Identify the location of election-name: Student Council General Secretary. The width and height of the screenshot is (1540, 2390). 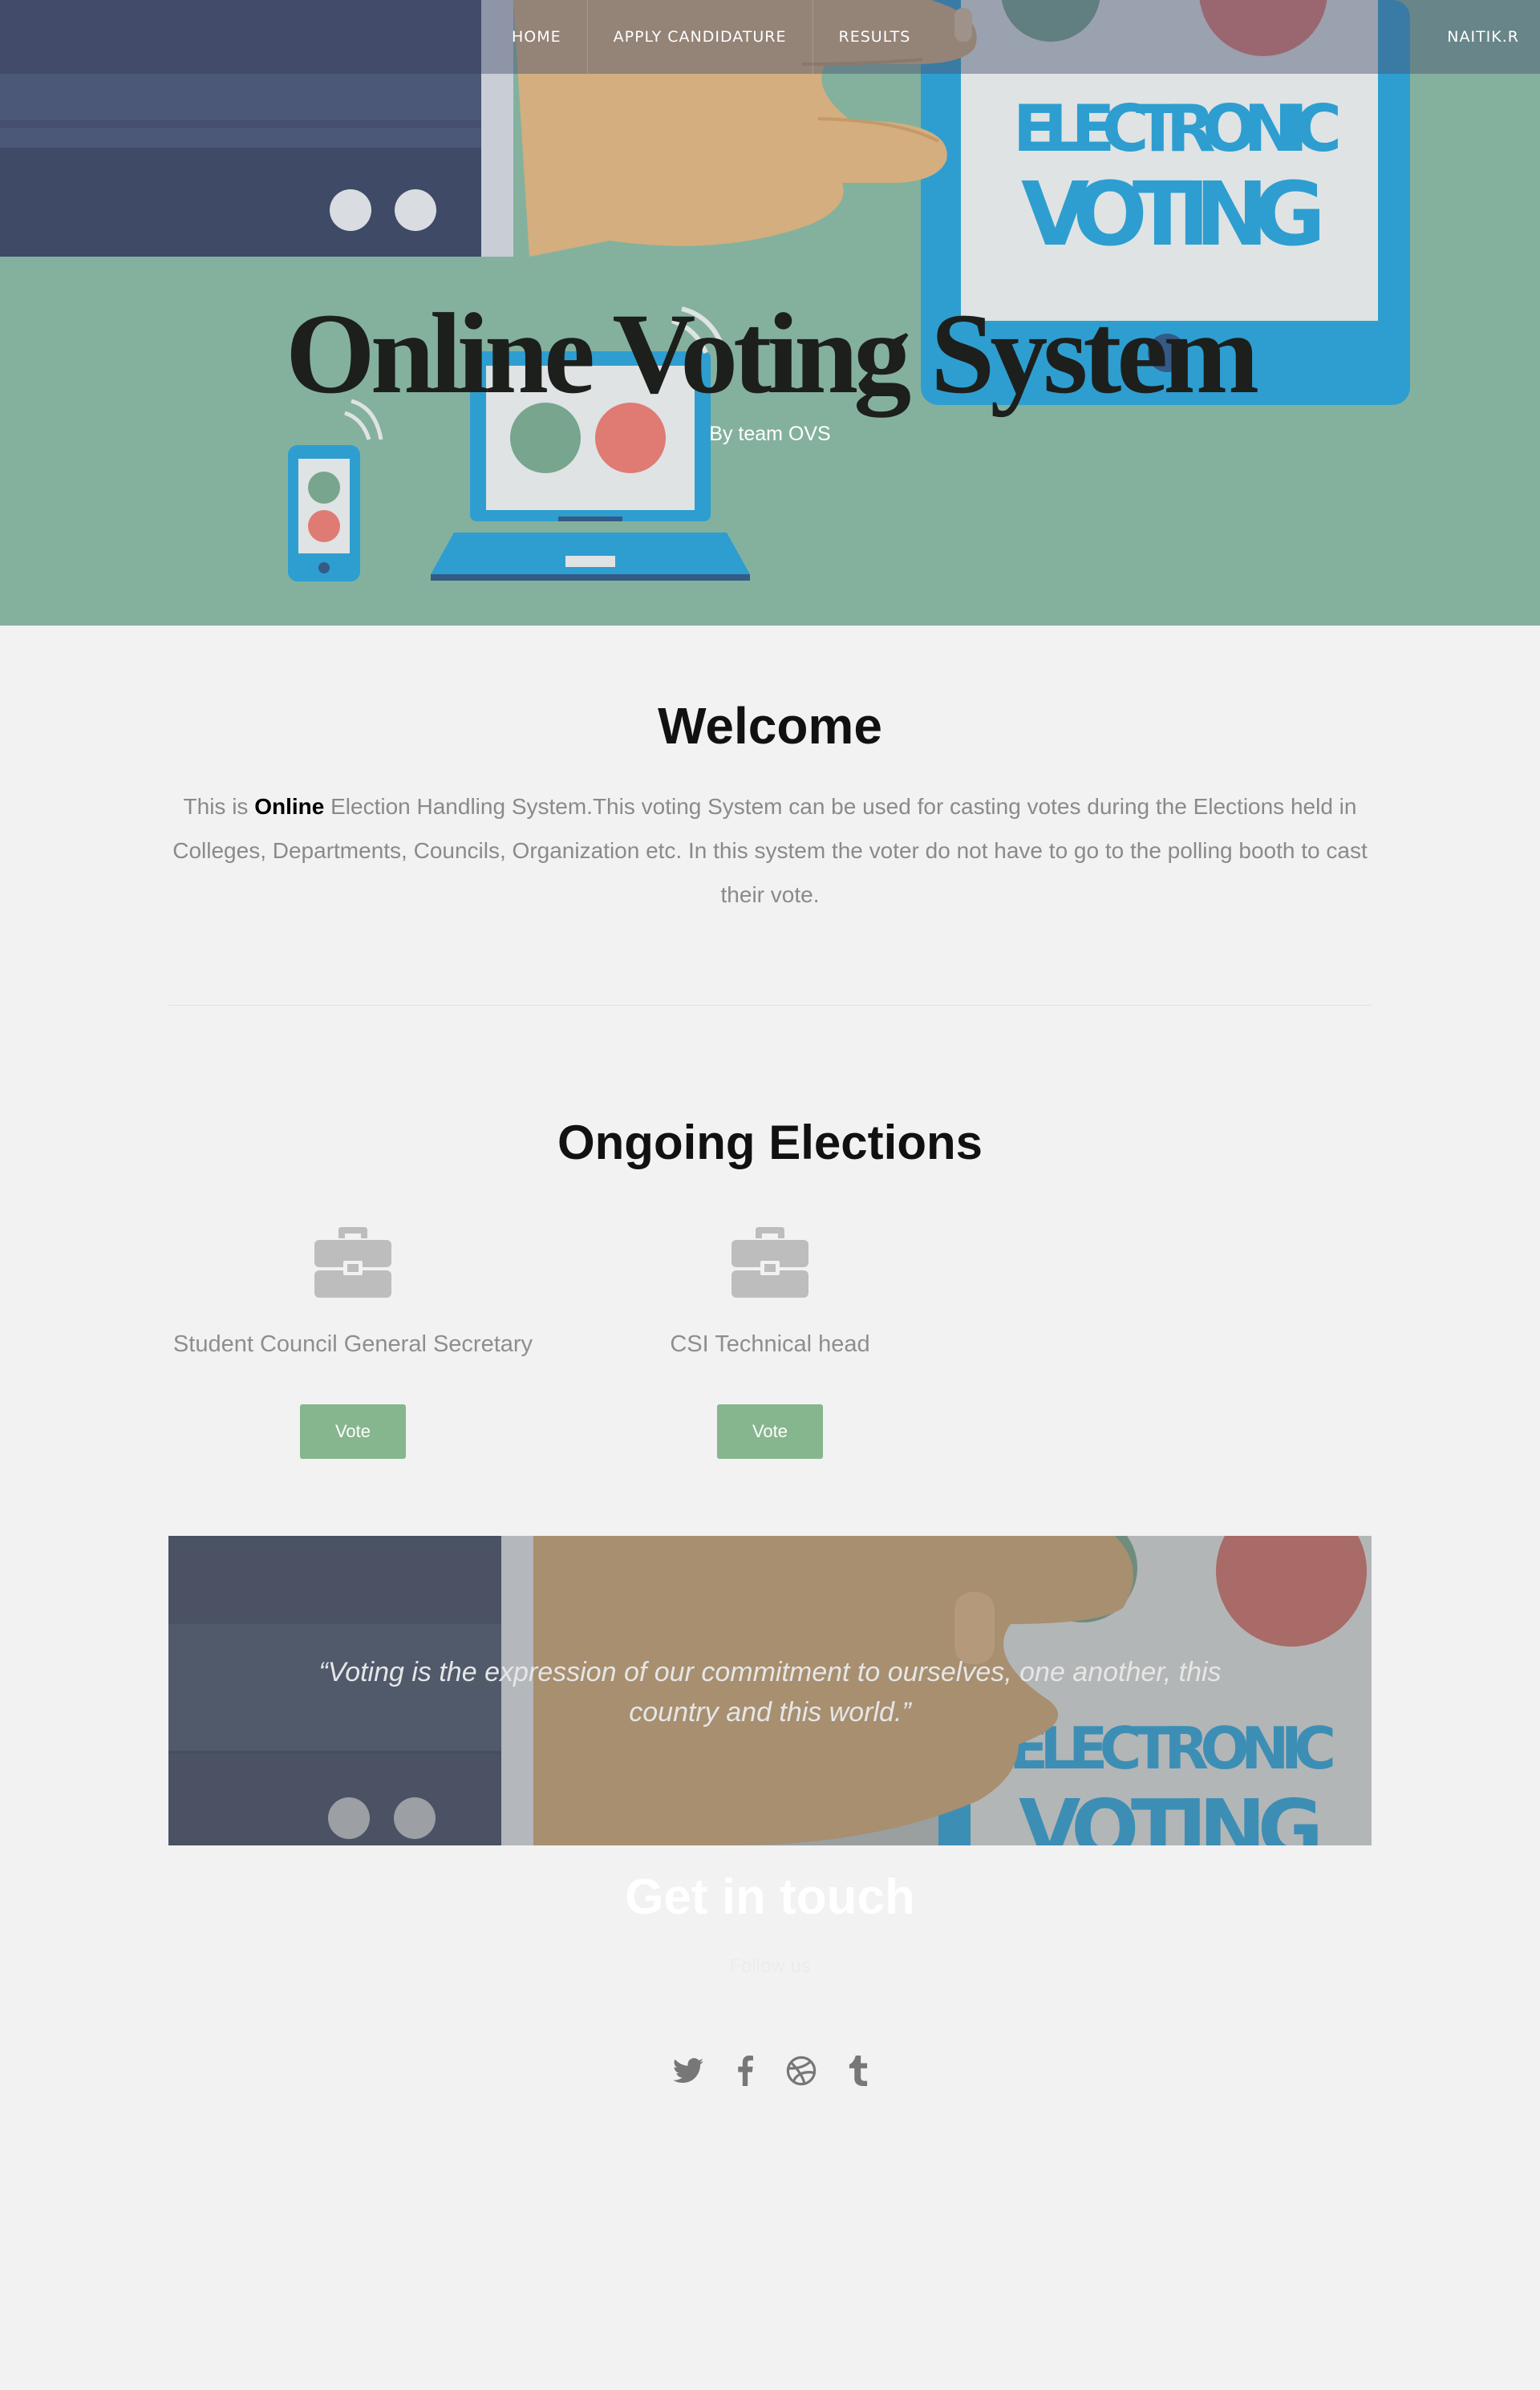
(352, 1344).